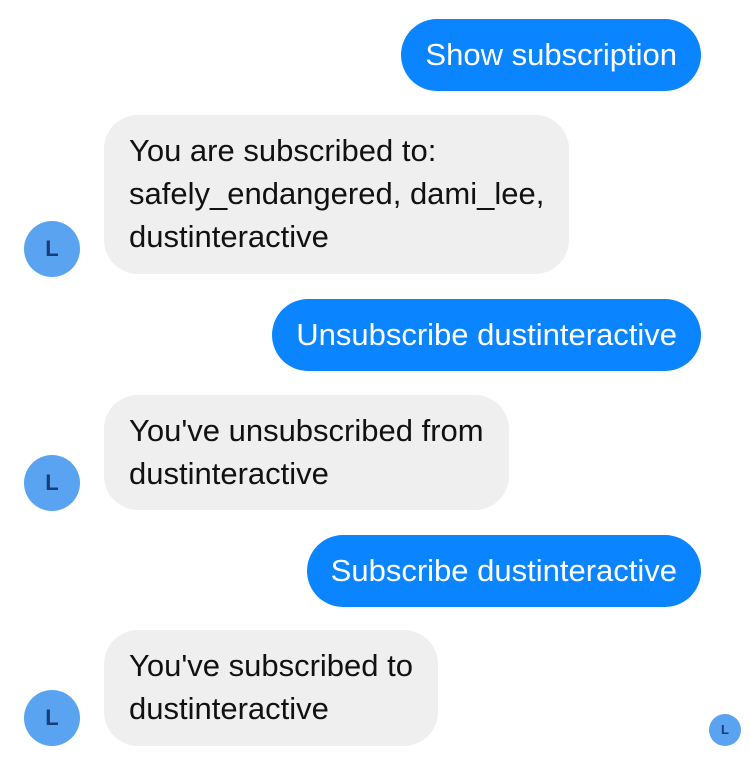  Describe the element at coordinates (551, 55) in the screenshot. I see `outgoing-message-bubble: Show subscription` at that location.